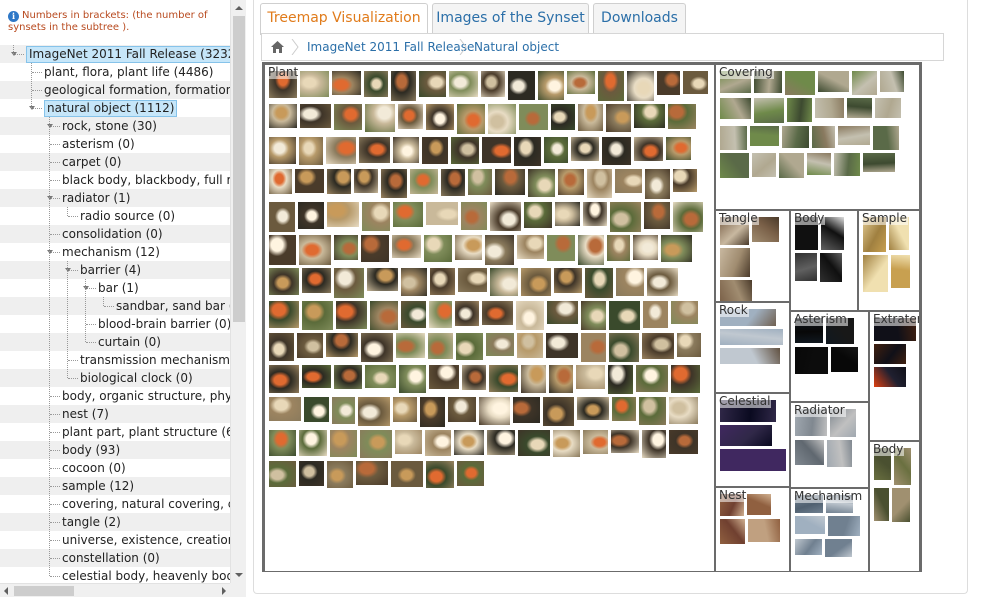 This screenshot has height=604, width=981. I want to click on tree-row: bar (1), so click(115, 288).